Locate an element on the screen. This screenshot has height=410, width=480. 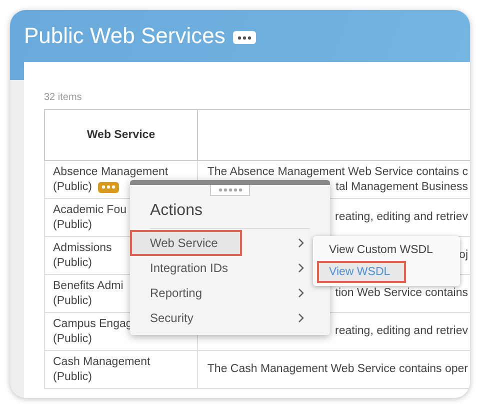
grip-dots-icon is located at coordinates (230, 190).